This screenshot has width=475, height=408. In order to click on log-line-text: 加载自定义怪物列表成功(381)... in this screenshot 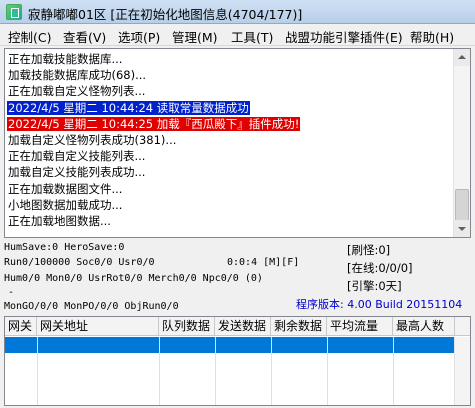, I will do `click(92, 139)`.